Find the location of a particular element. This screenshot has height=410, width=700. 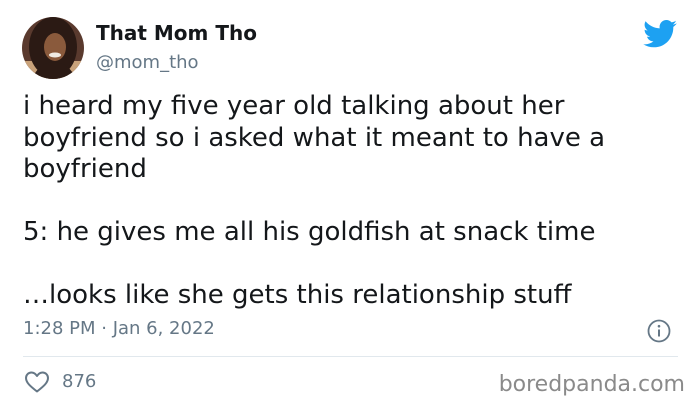

like-count: 876 is located at coordinates (79, 381).